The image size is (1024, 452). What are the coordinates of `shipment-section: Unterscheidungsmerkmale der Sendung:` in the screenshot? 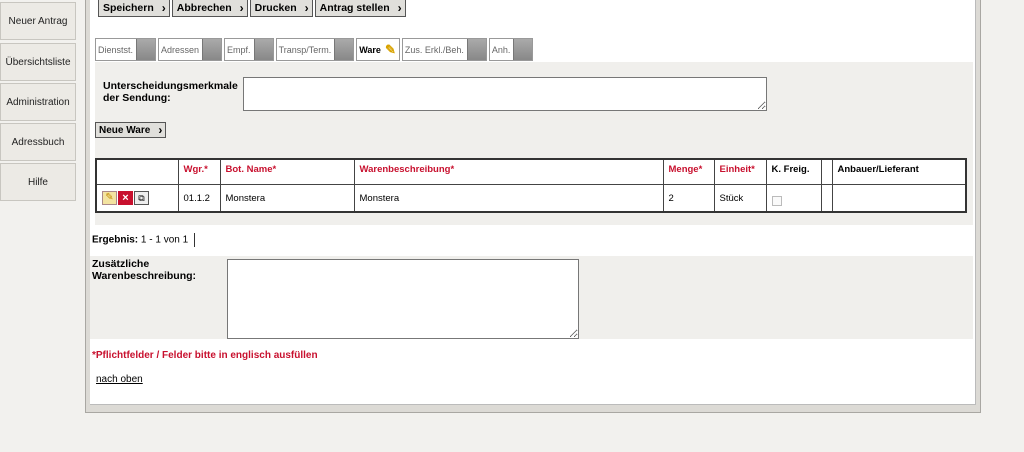 It's located at (534, 90).